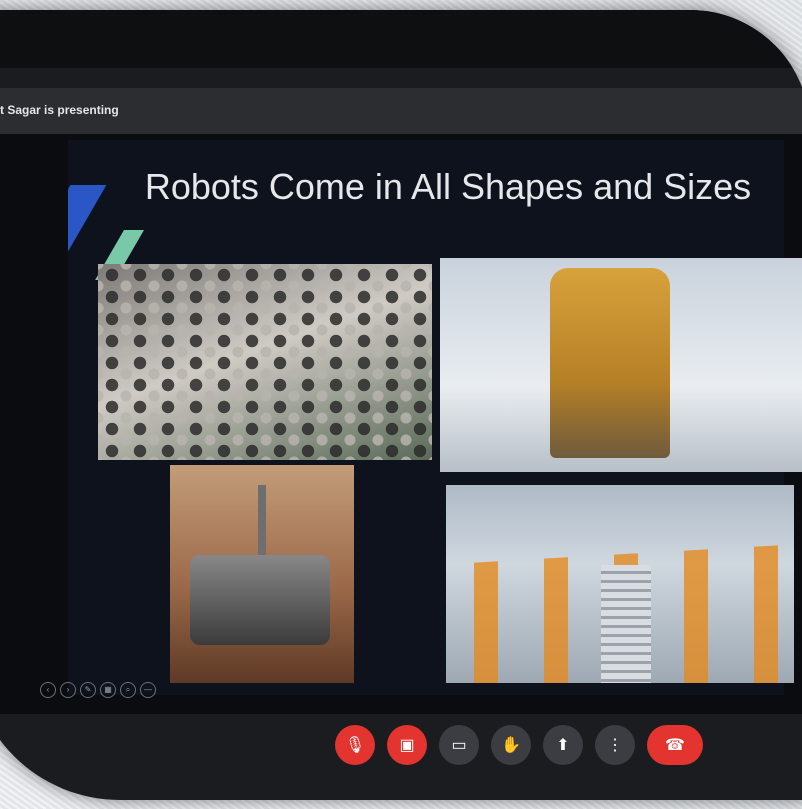  What do you see at coordinates (626, 624) in the screenshot?
I see `conveyor-belt` at bounding box center [626, 624].